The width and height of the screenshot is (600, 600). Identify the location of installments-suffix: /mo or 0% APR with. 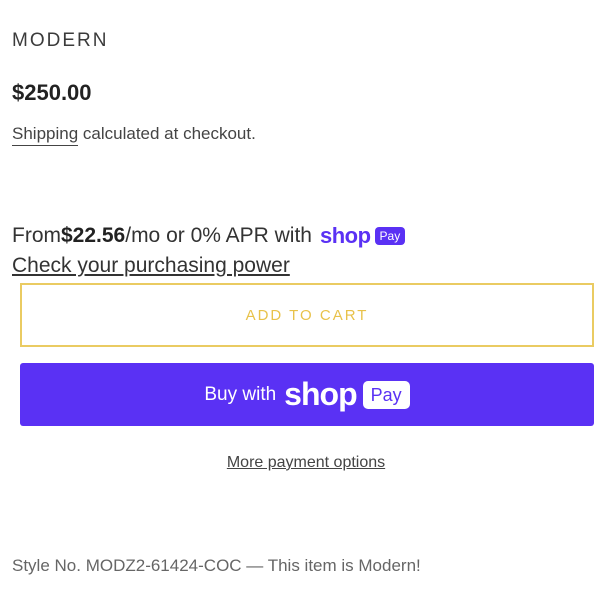
(218, 235).